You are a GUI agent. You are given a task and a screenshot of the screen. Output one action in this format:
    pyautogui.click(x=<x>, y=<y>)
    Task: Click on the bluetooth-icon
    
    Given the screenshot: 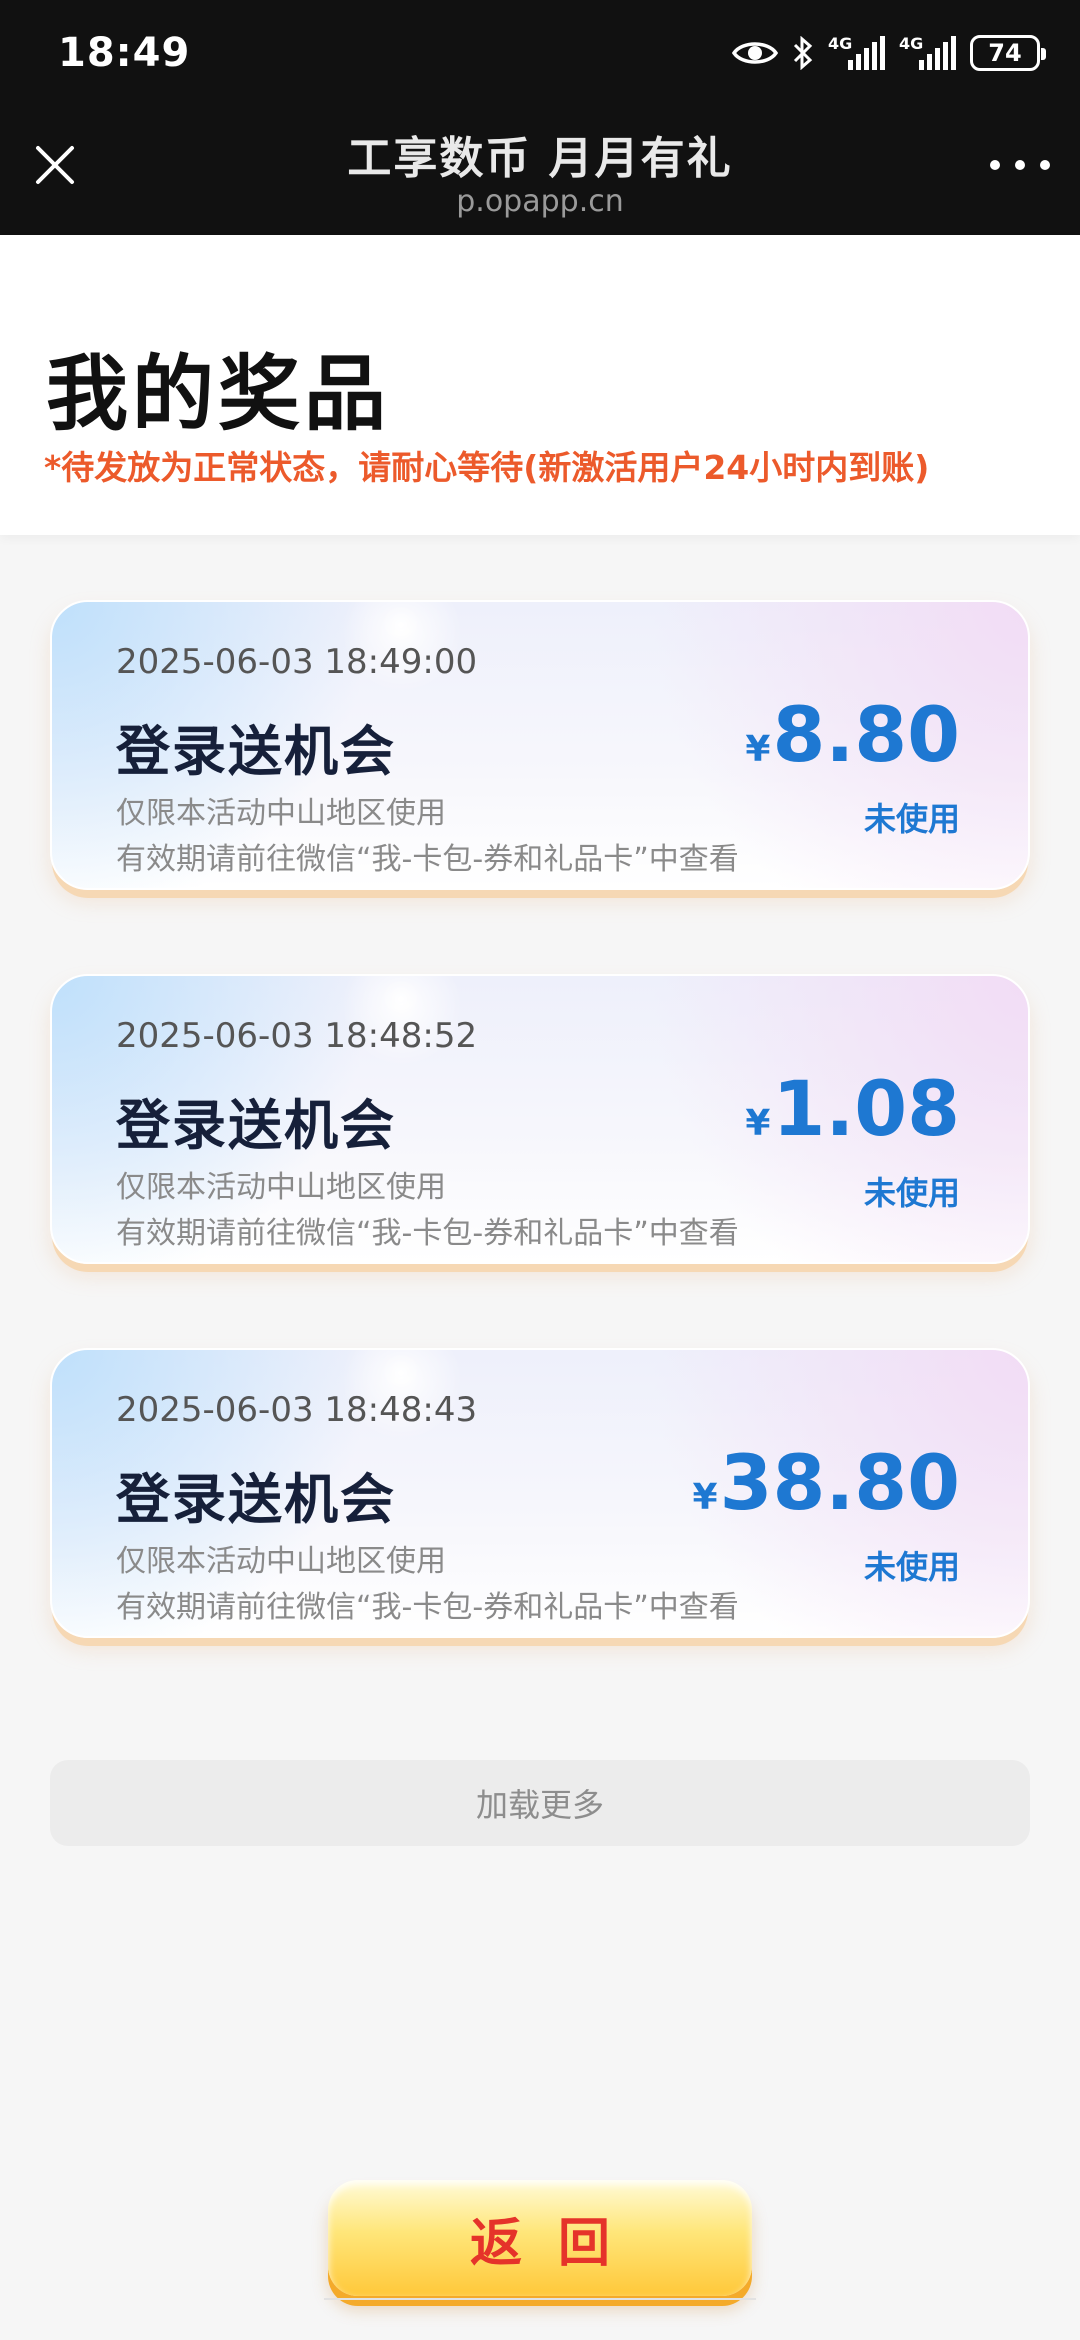 What is the action you would take?
    pyautogui.click(x=803, y=53)
    